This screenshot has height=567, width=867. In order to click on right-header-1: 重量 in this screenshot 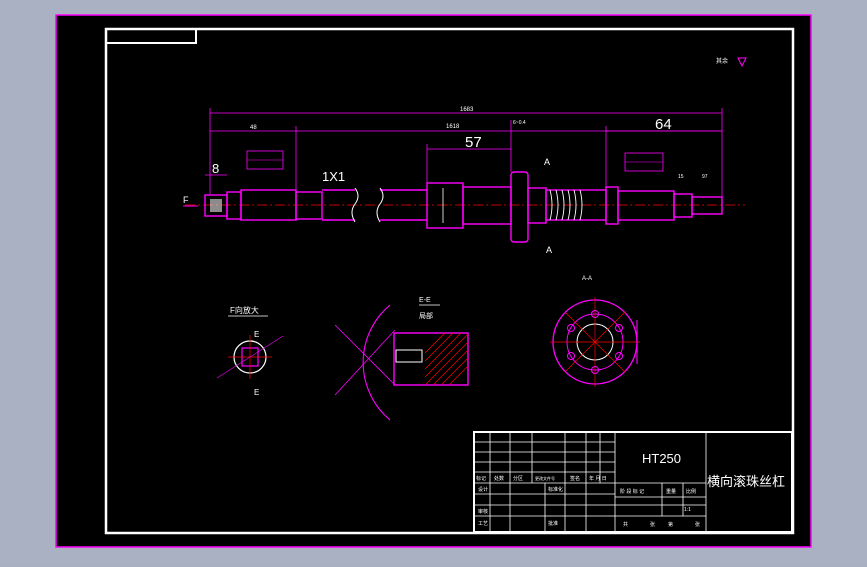, I will do `click(671, 491)`.